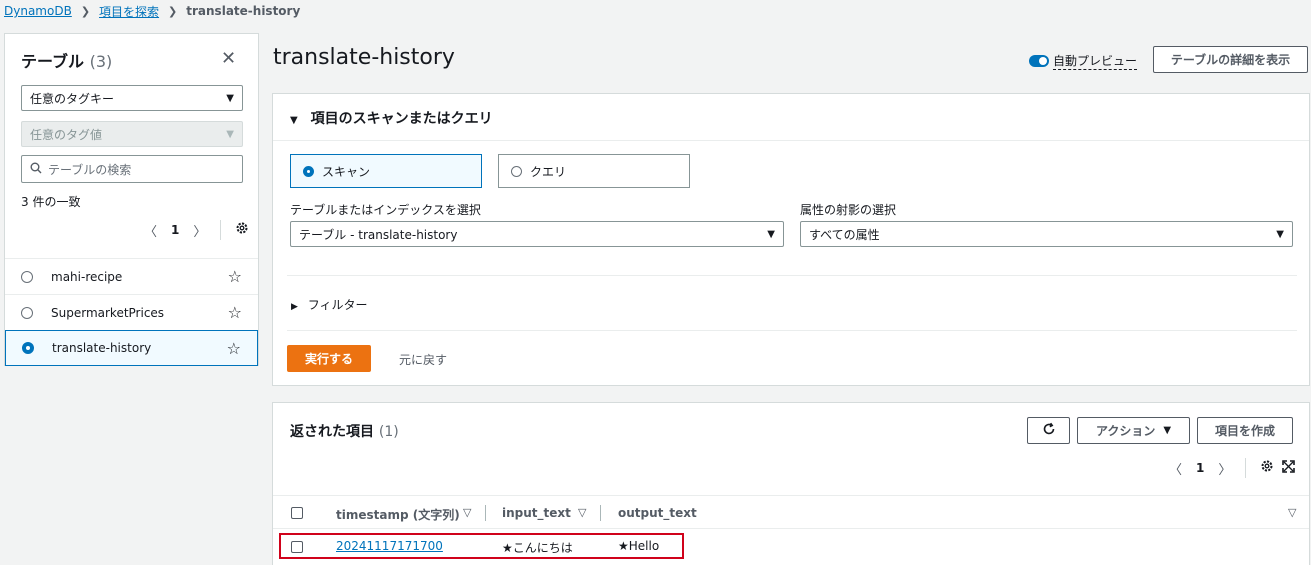  I want to click on match-count: 3 件の一致, so click(51, 202).